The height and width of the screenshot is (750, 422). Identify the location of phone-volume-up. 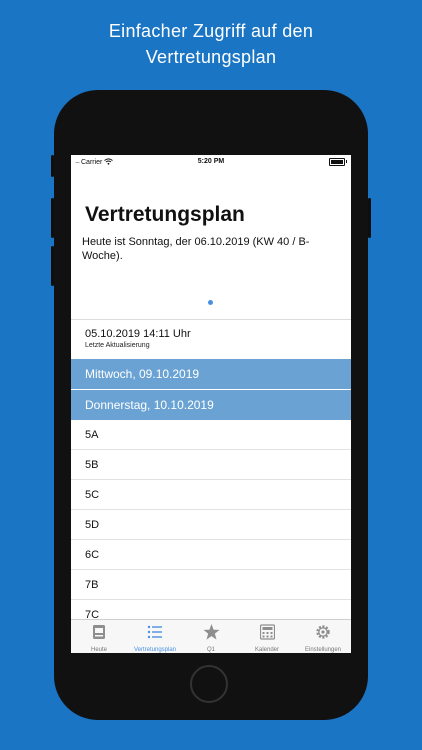
(52, 218).